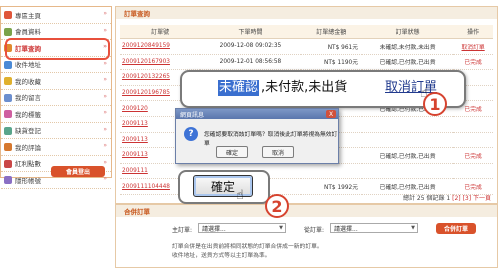 This screenshot has width=500, height=270. Describe the element at coordinates (8, 15) in the screenshot. I see `home-icon` at that location.